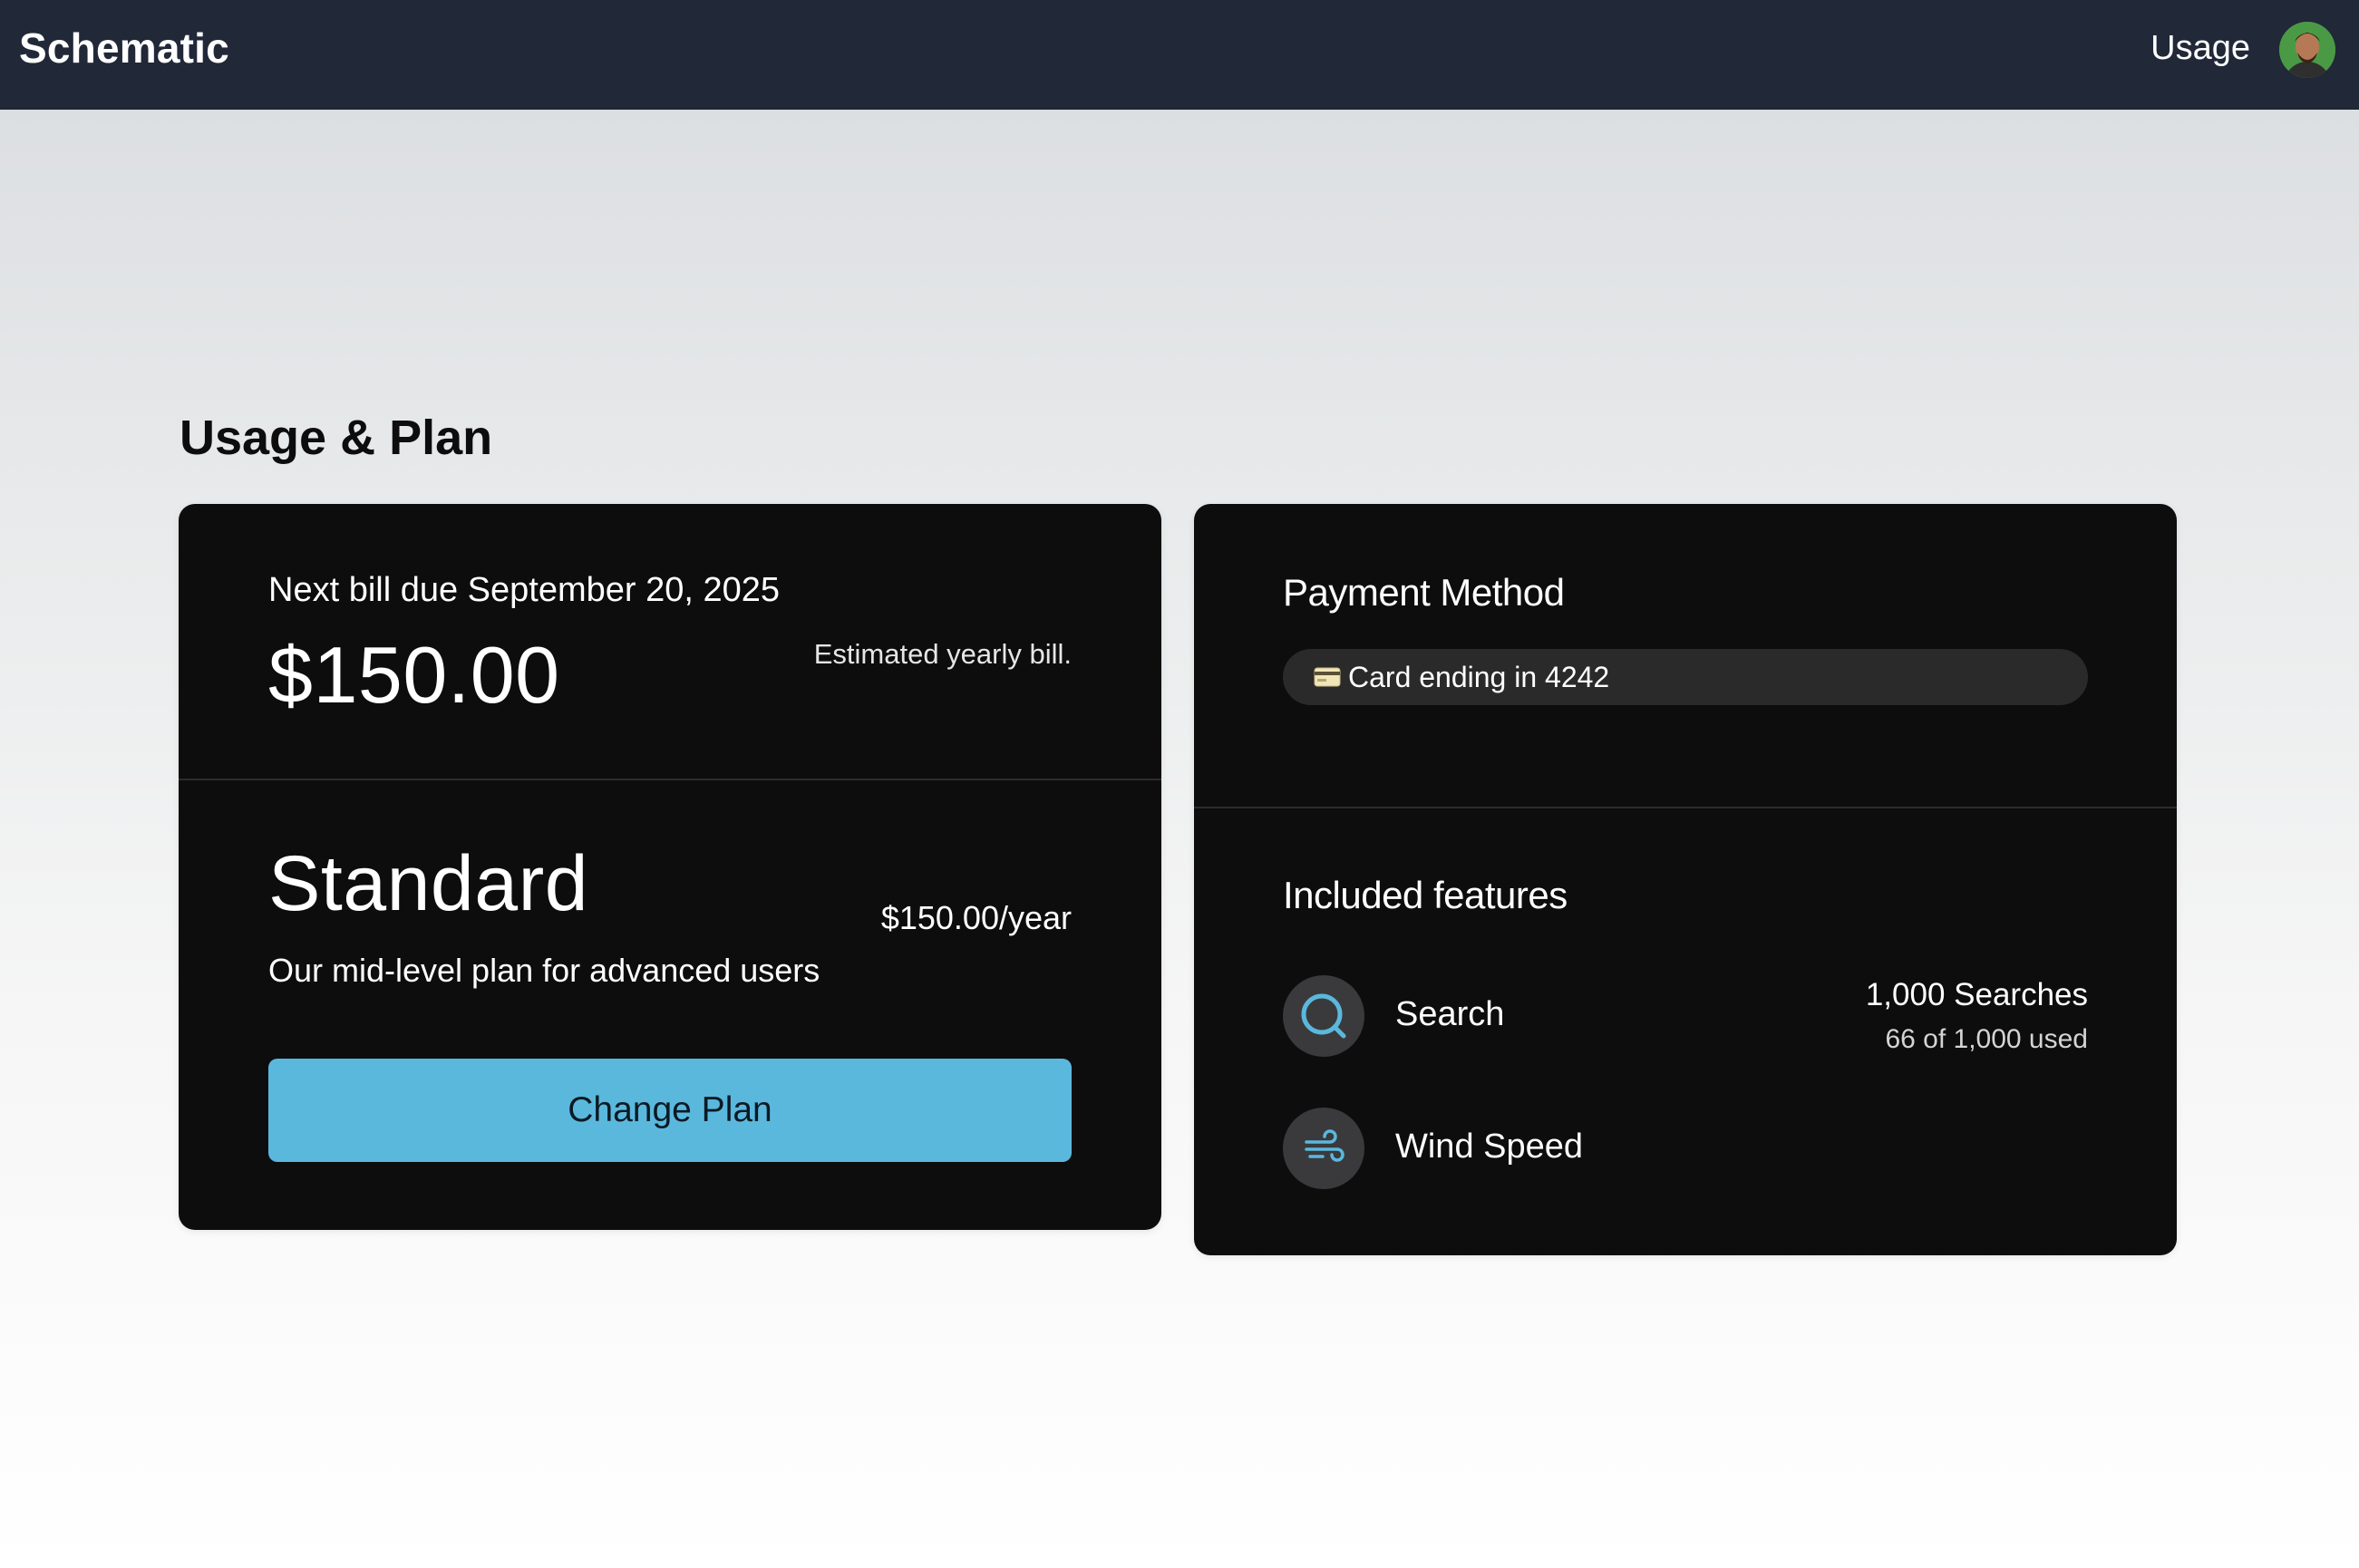  Describe the element at coordinates (1479, 676) in the screenshot. I see `payment-card-label: Card ending in 4242` at that location.